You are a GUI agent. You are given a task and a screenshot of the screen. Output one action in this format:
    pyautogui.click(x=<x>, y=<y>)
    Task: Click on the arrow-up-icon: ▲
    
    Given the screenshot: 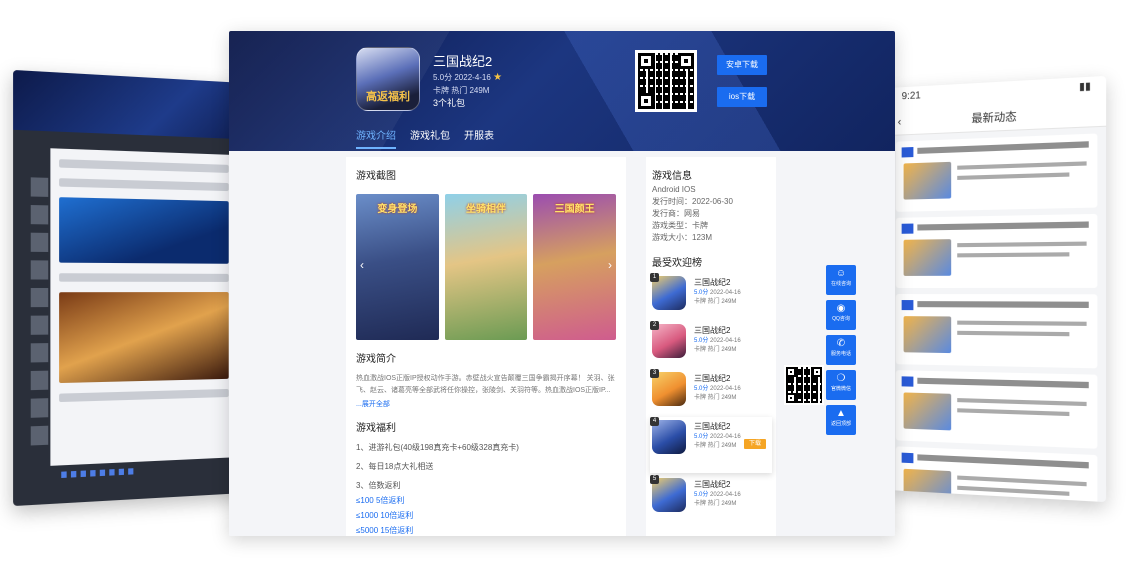 What is the action you would take?
    pyautogui.click(x=841, y=413)
    